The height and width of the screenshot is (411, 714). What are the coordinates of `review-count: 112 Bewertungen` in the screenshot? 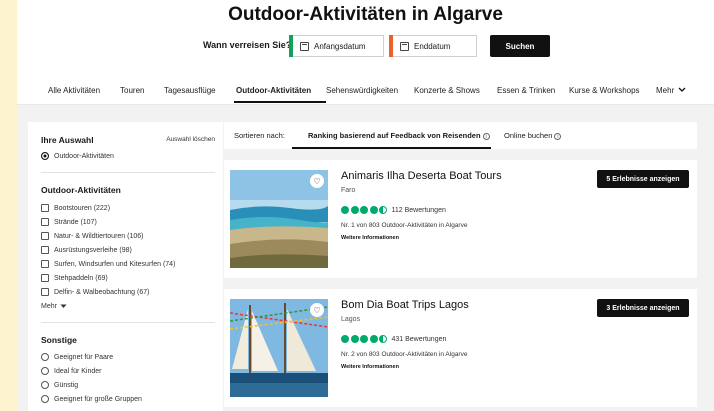 It's located at (418, 210).